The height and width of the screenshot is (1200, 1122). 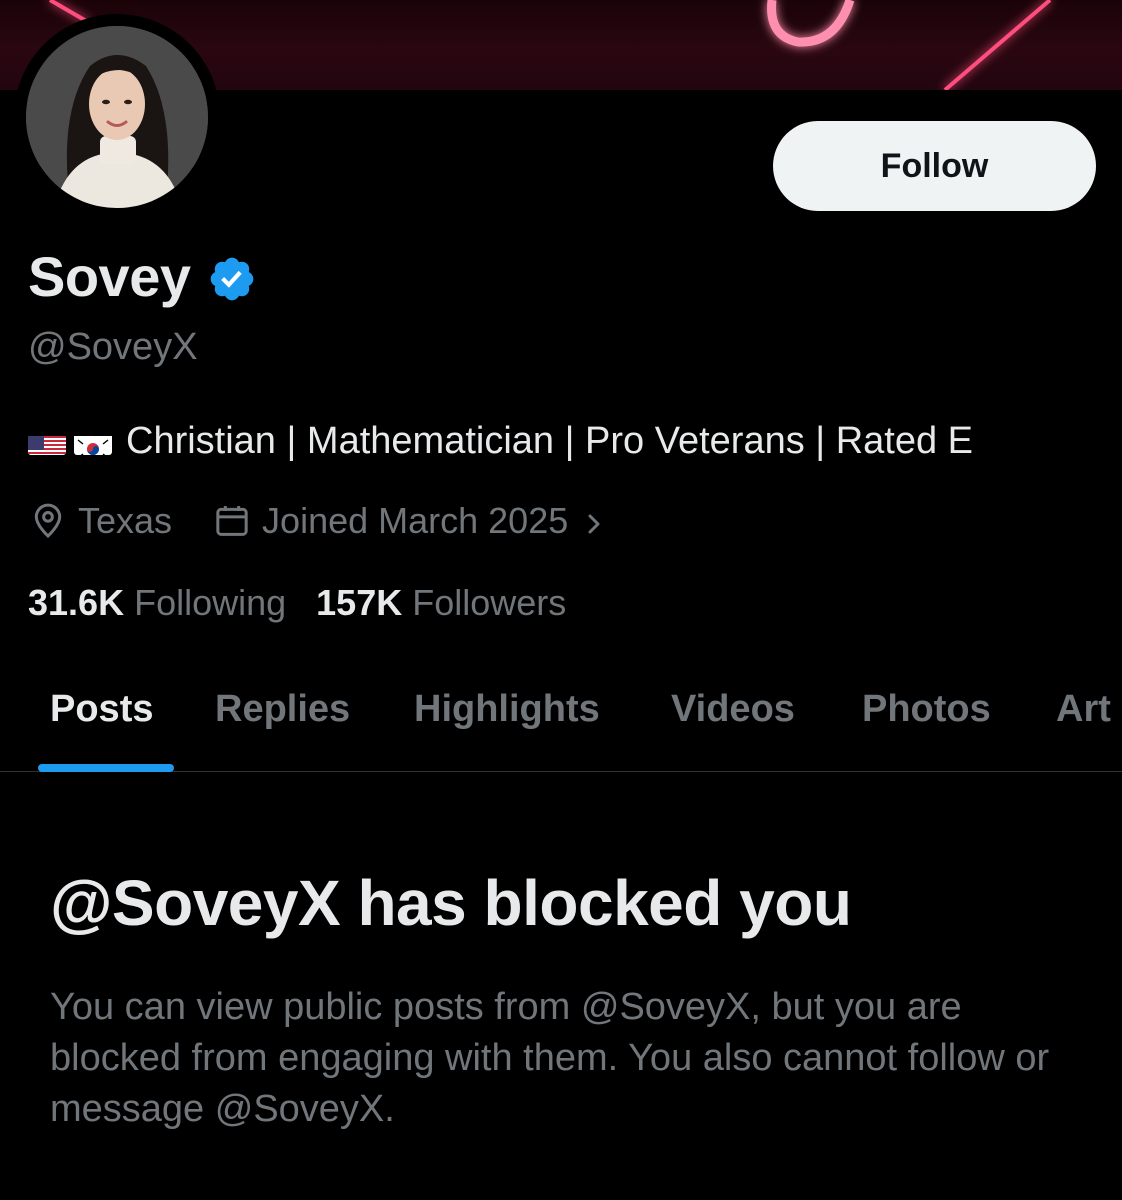 What do you see at coordinates (415, 521) in the screenshot?
I see `joined-date: Joined March 2025` at bounding box center [415, 521].